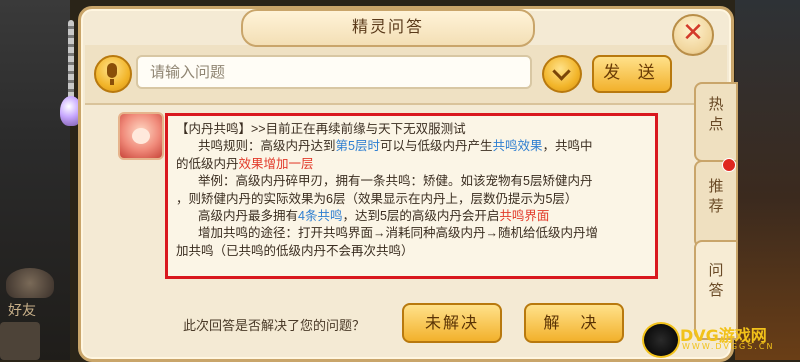 This screenshot has width=800, height=362. I want to click on answer-rule-line: 共鸣规则：高级内丹达到第5层时可以与低级内丹产生共鸣效果，共鸣中, so click(395, 146).